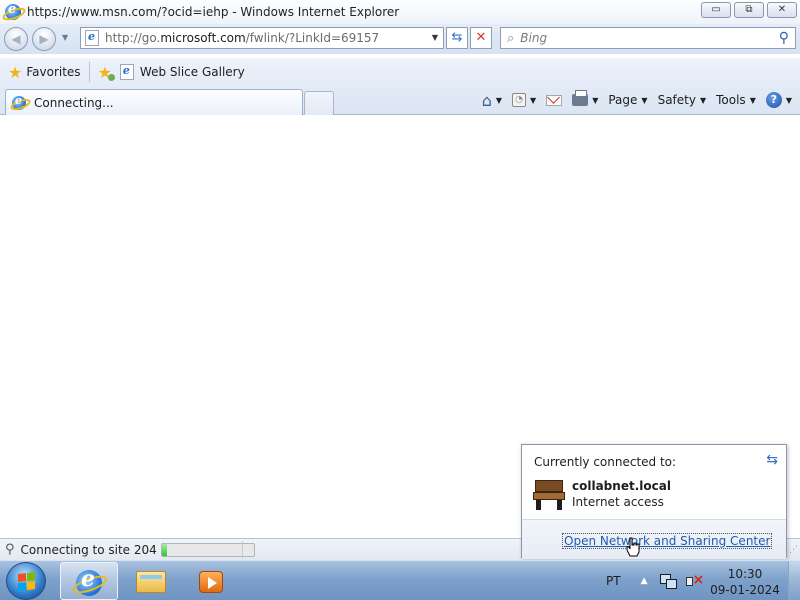 The width and height of the screenshot is (800, 600). I want to click on command-bar: ⌂ ▼ ◔ ▼ ▼ Page ▼ Safety ▼ Tools ▼ ? ▼, so click(632, 100).